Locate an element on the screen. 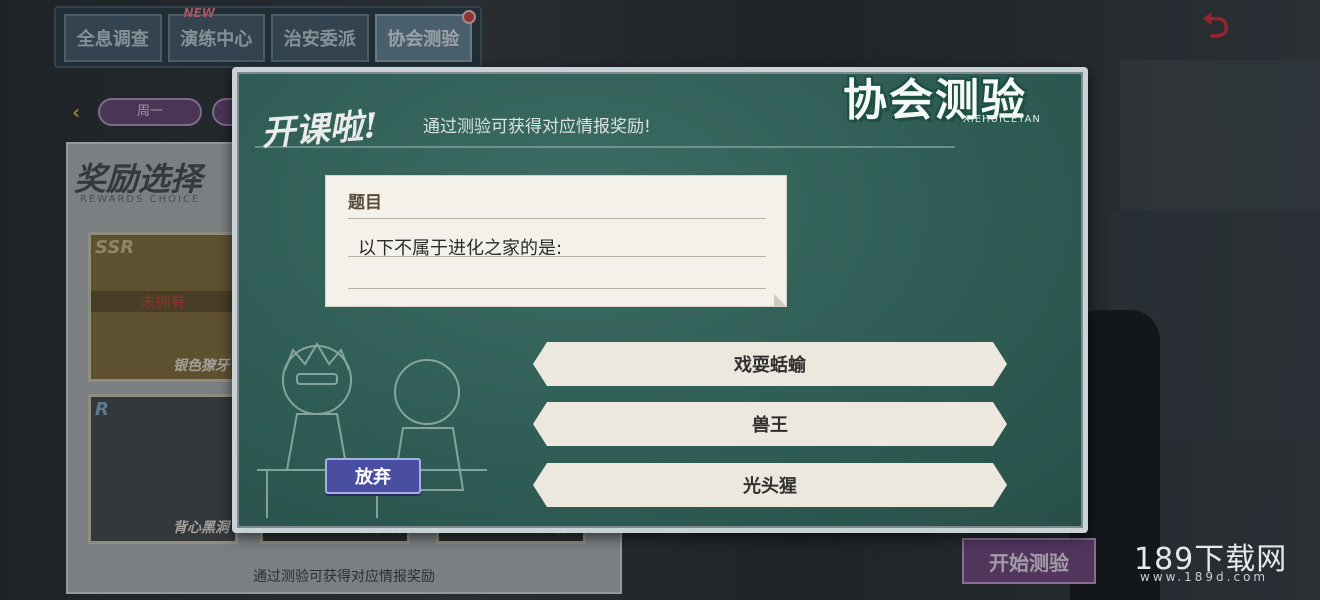 This screenshot has height=600, width=1320. question-card: 题目 以下不属于进化之家的是: is located at coordinates (556, 241).